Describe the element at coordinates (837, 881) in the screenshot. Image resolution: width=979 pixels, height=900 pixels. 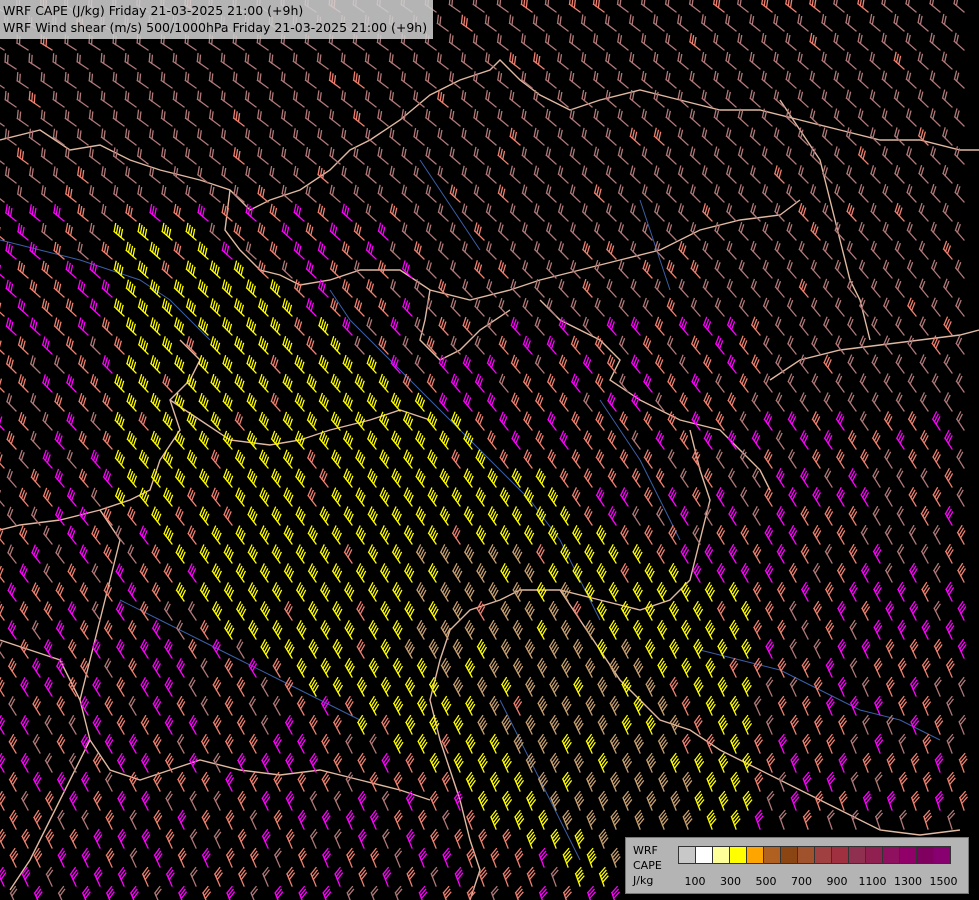
I see `legend-tick-label: 900` at that location.